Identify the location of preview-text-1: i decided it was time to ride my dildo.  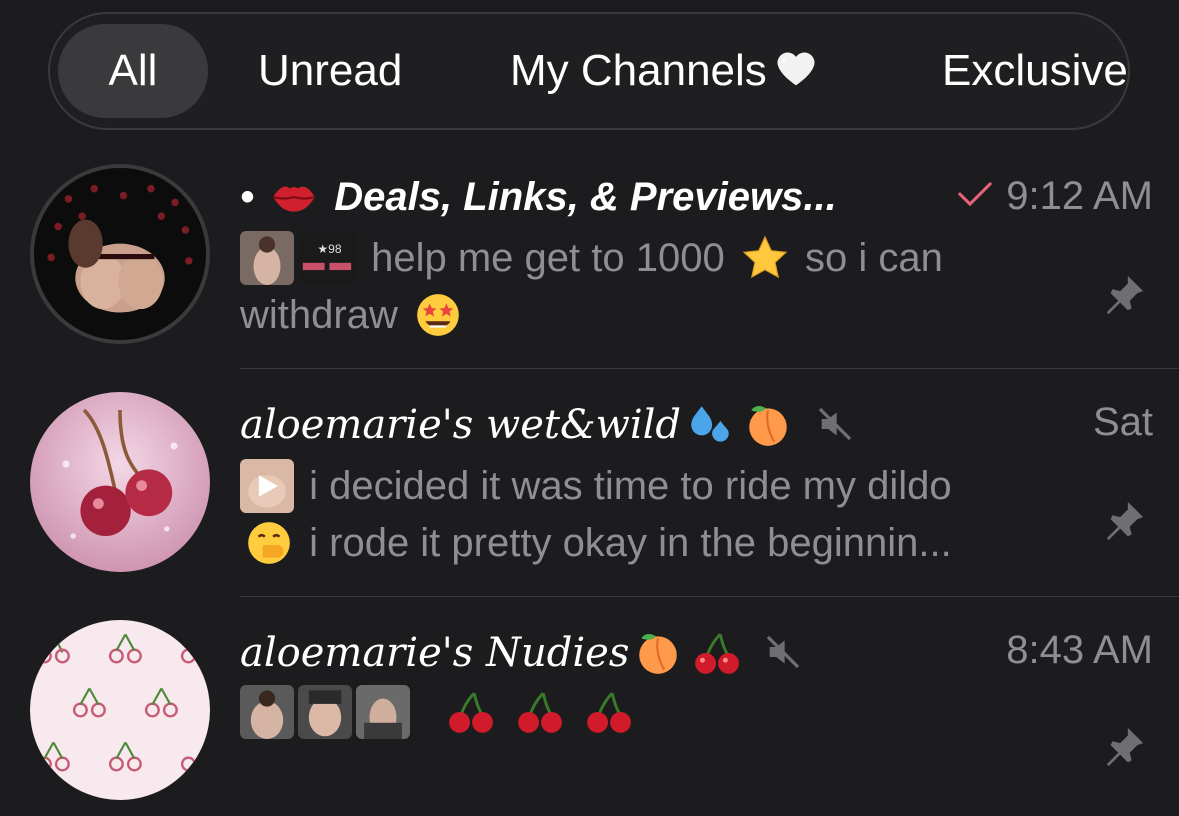
(630, 486).